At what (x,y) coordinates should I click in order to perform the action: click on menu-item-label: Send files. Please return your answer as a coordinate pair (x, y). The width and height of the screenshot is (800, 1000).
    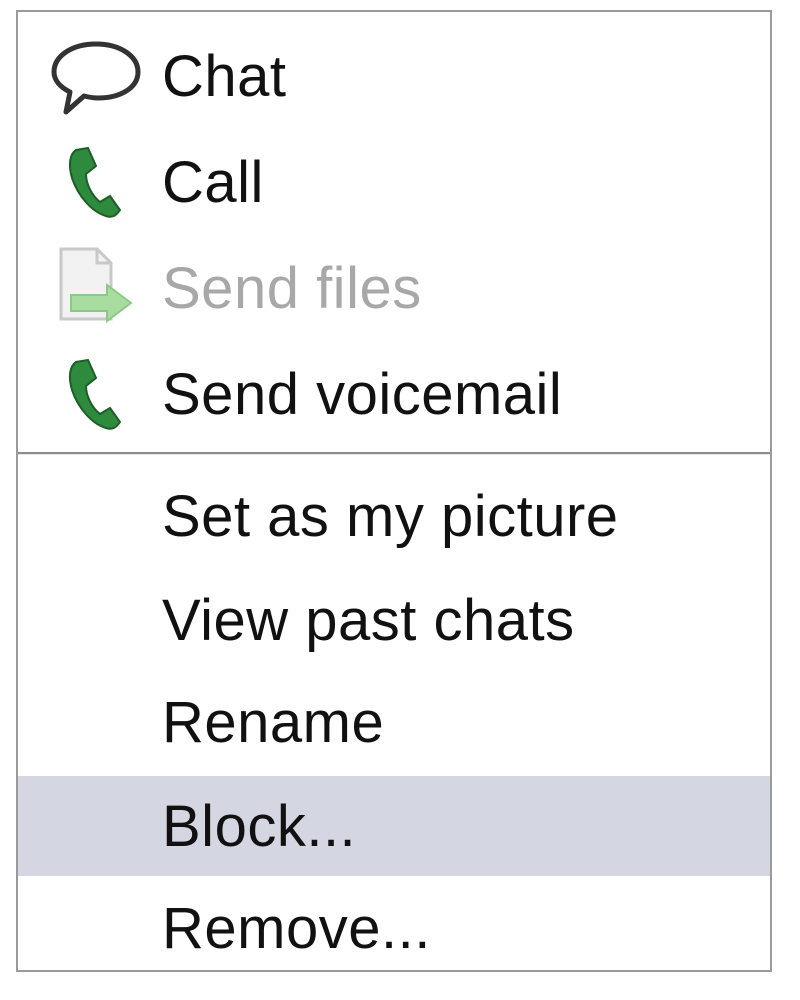
    Looking at the image, I should click on (292, 288).